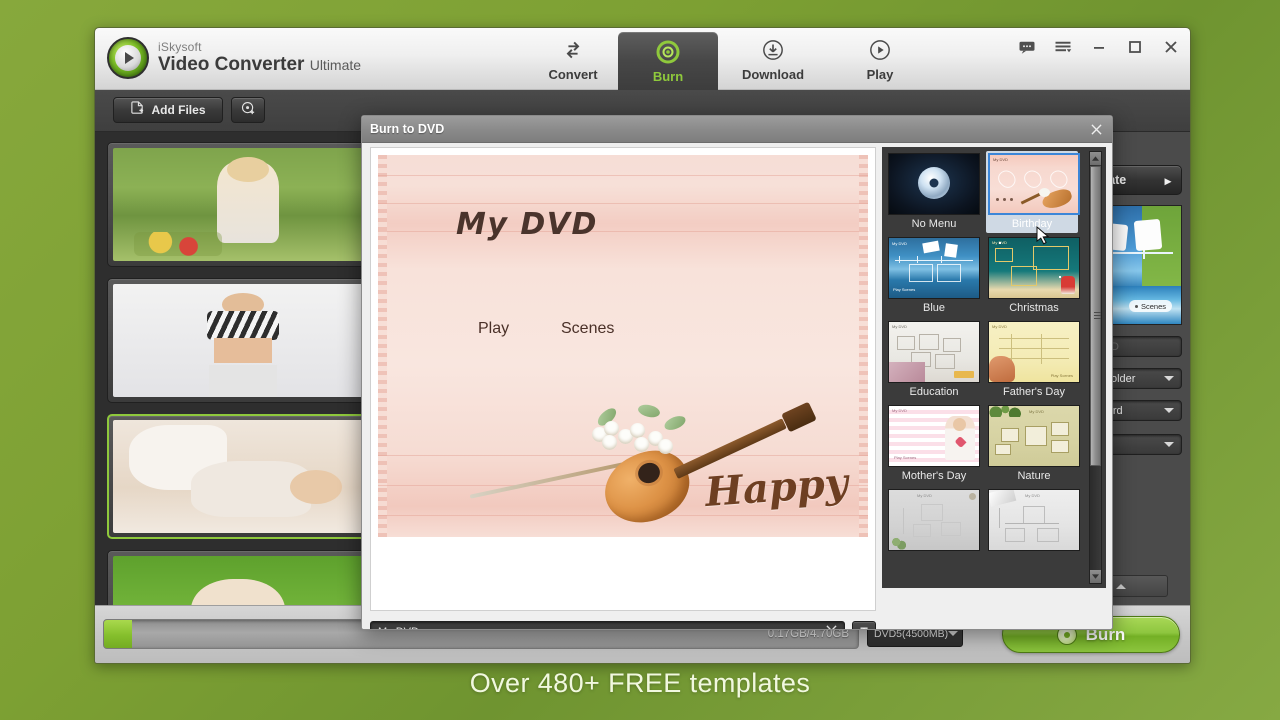 The width and height of the screenshot is (1280, 720). I want to click on brand-edition: Ultimate, so click(335, 64).